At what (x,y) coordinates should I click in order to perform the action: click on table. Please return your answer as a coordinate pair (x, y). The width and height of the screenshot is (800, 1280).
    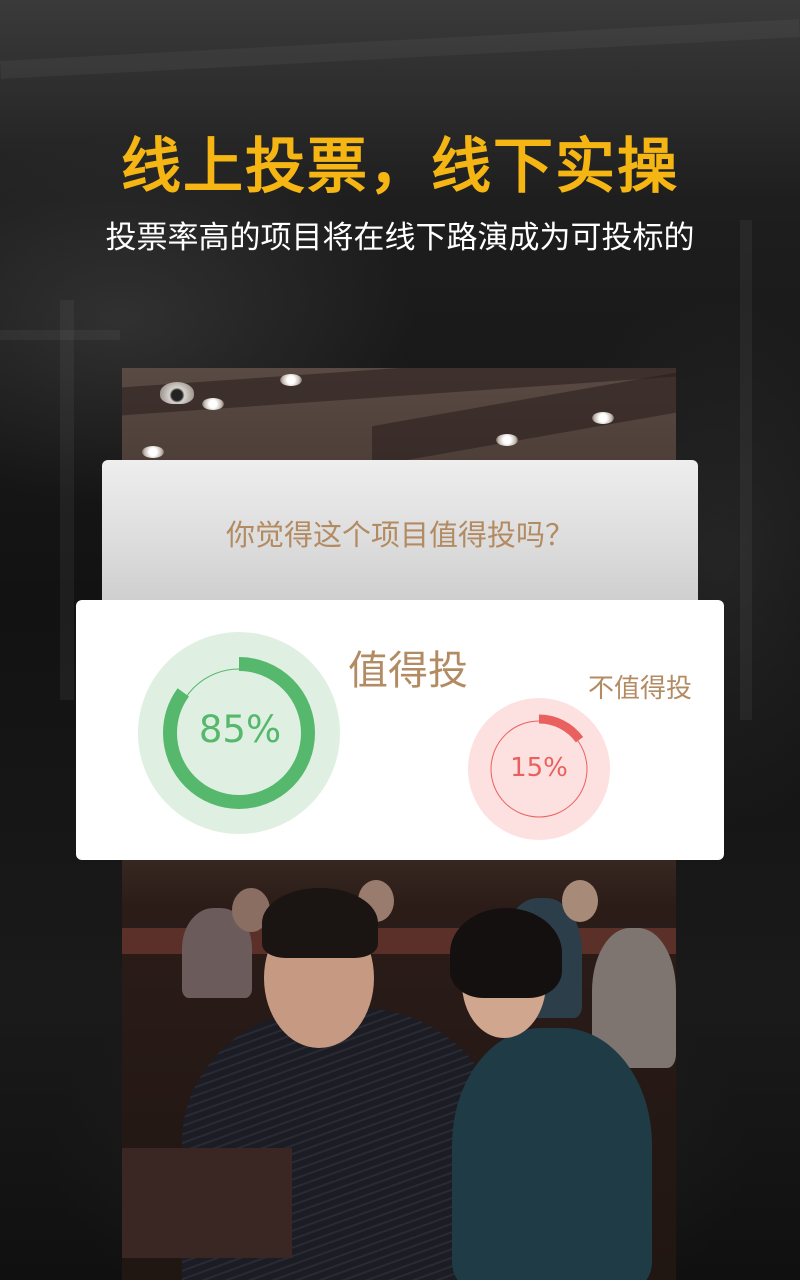
    Looking at the image, I should click on (207, 1203).